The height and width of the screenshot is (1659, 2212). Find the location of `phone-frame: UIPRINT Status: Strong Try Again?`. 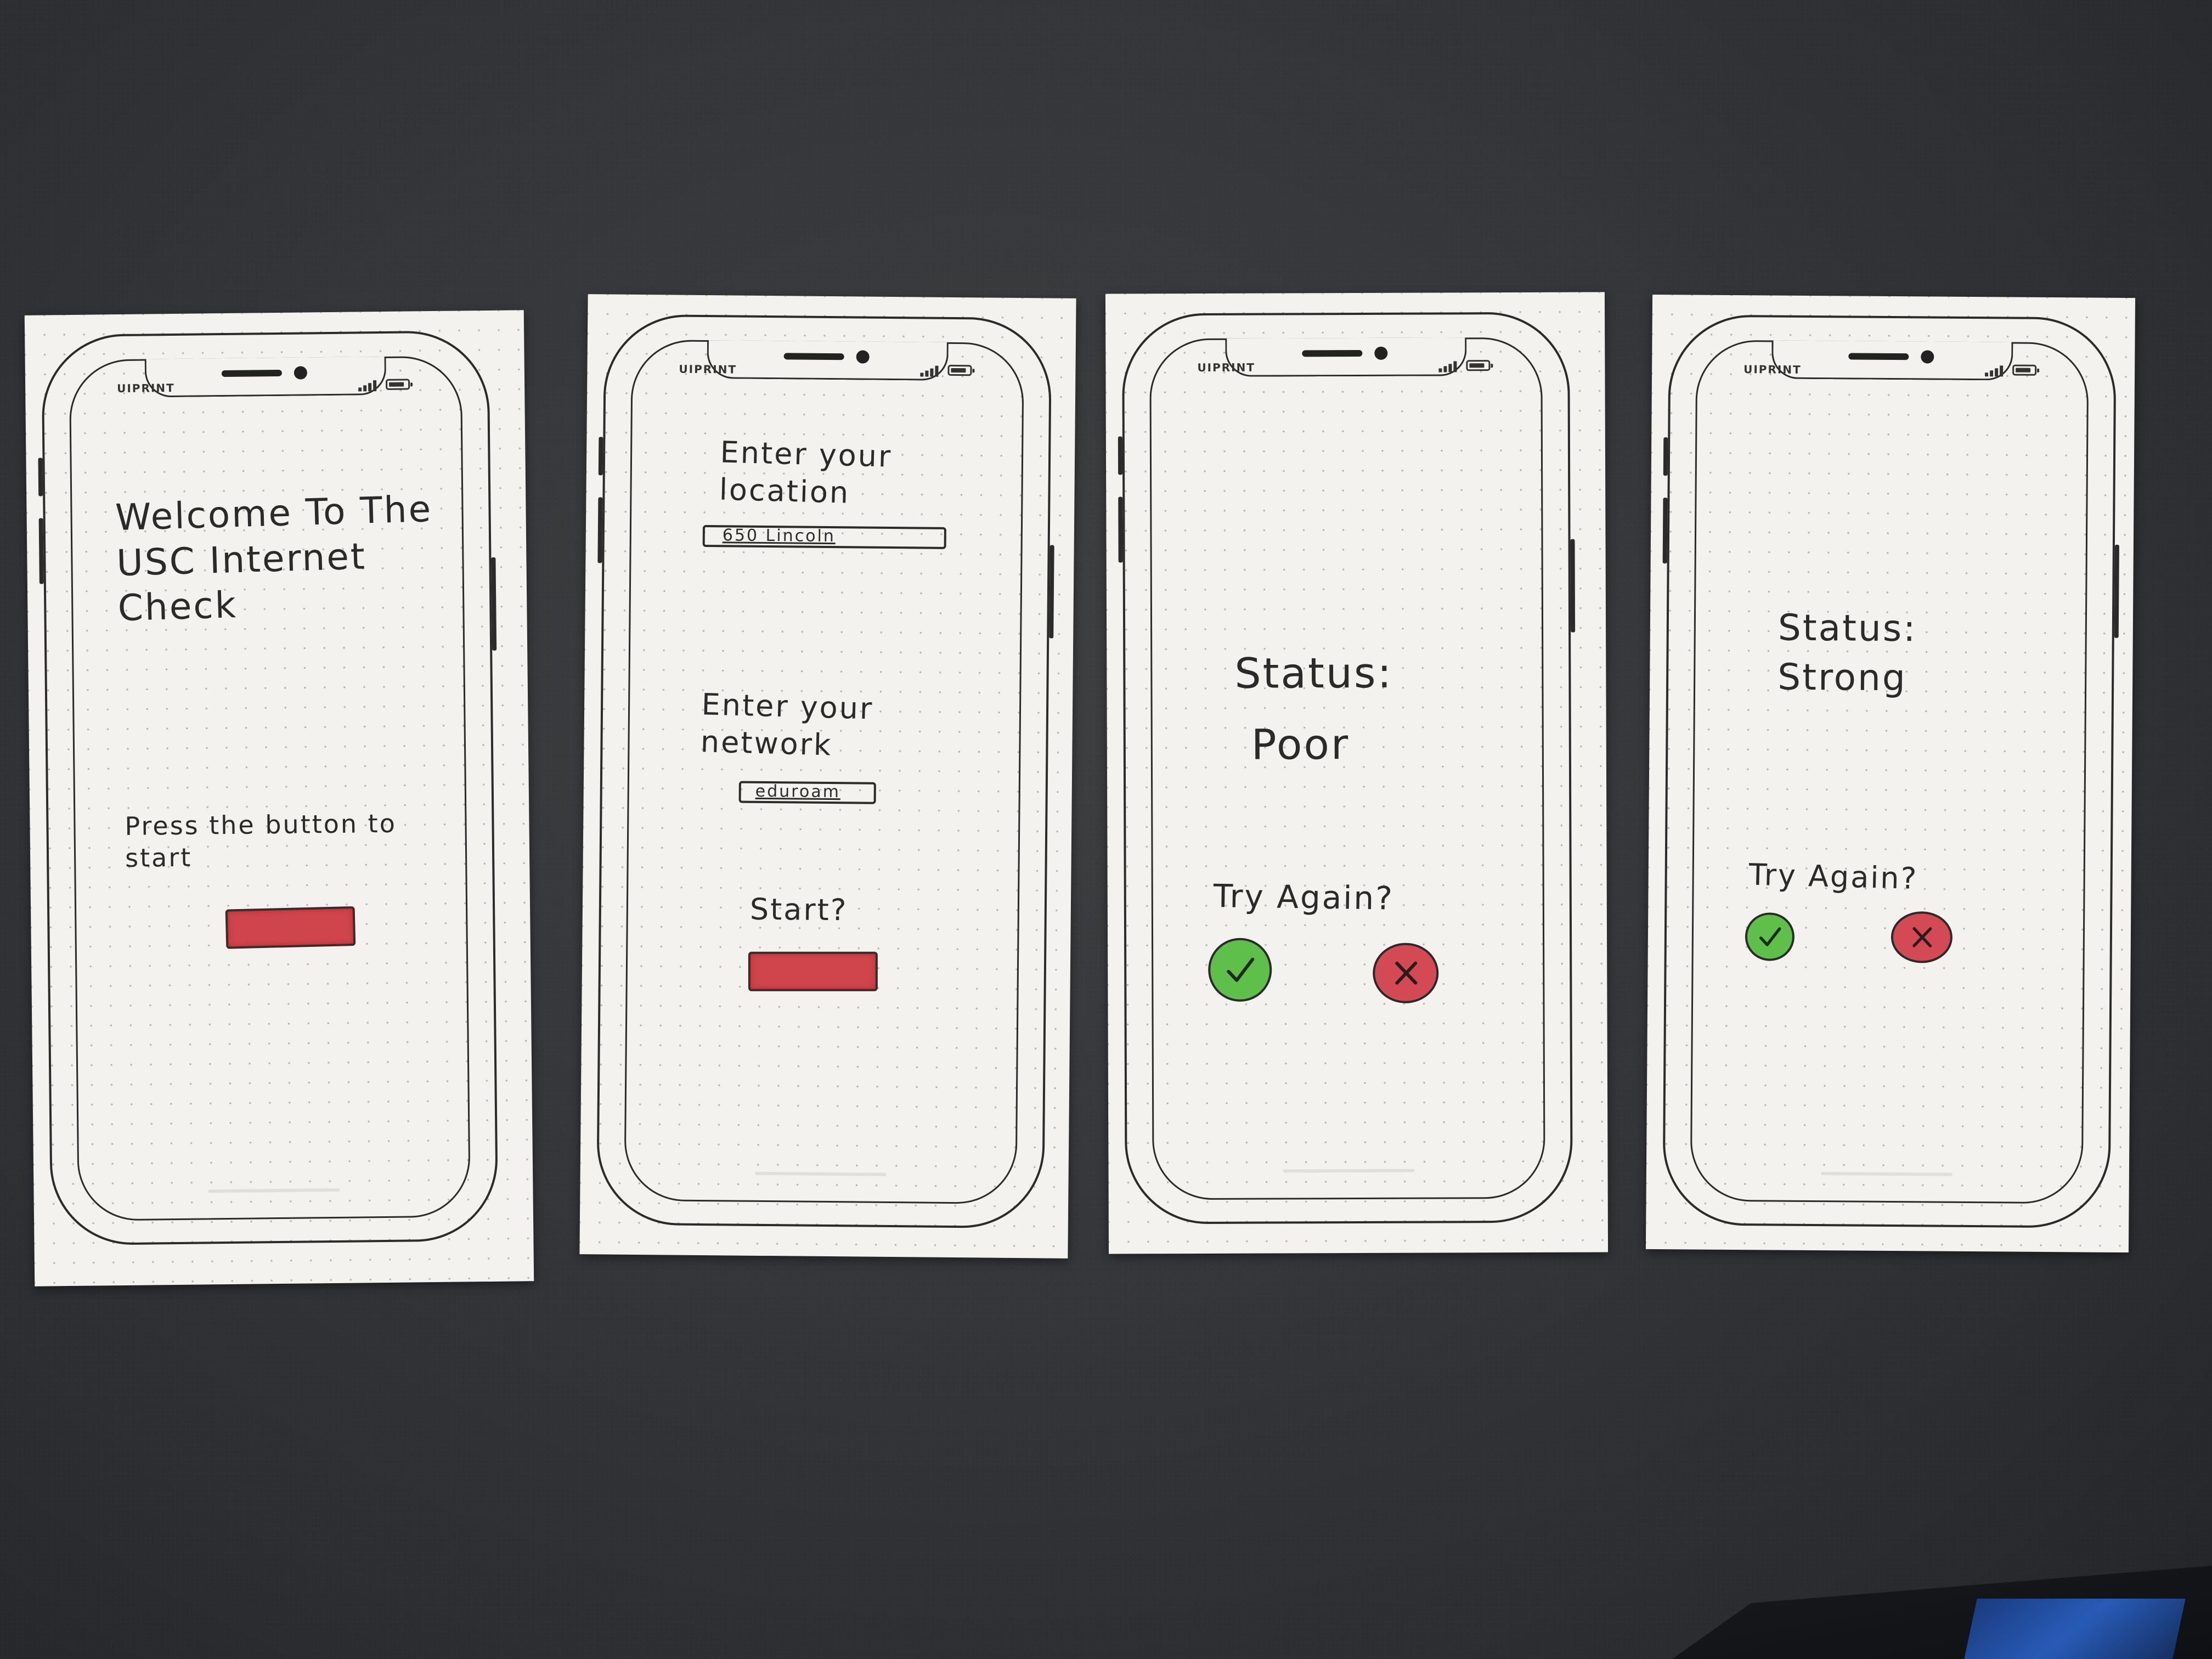

phone-frame: UIPRINT Status: Strong Try Again? is located at coordinates (1891, 771).